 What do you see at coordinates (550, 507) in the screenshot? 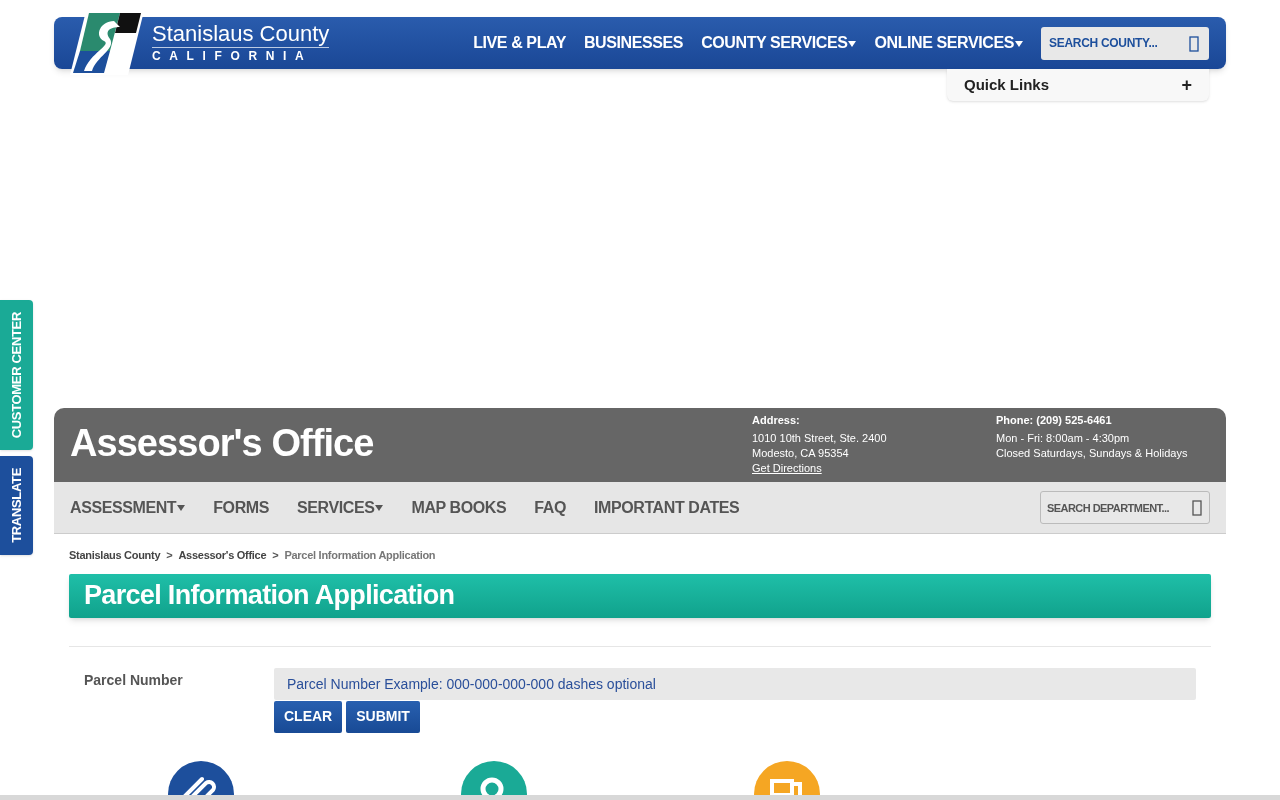
I see `department-nav-link: FAQ` at bounding box center [550, 507].